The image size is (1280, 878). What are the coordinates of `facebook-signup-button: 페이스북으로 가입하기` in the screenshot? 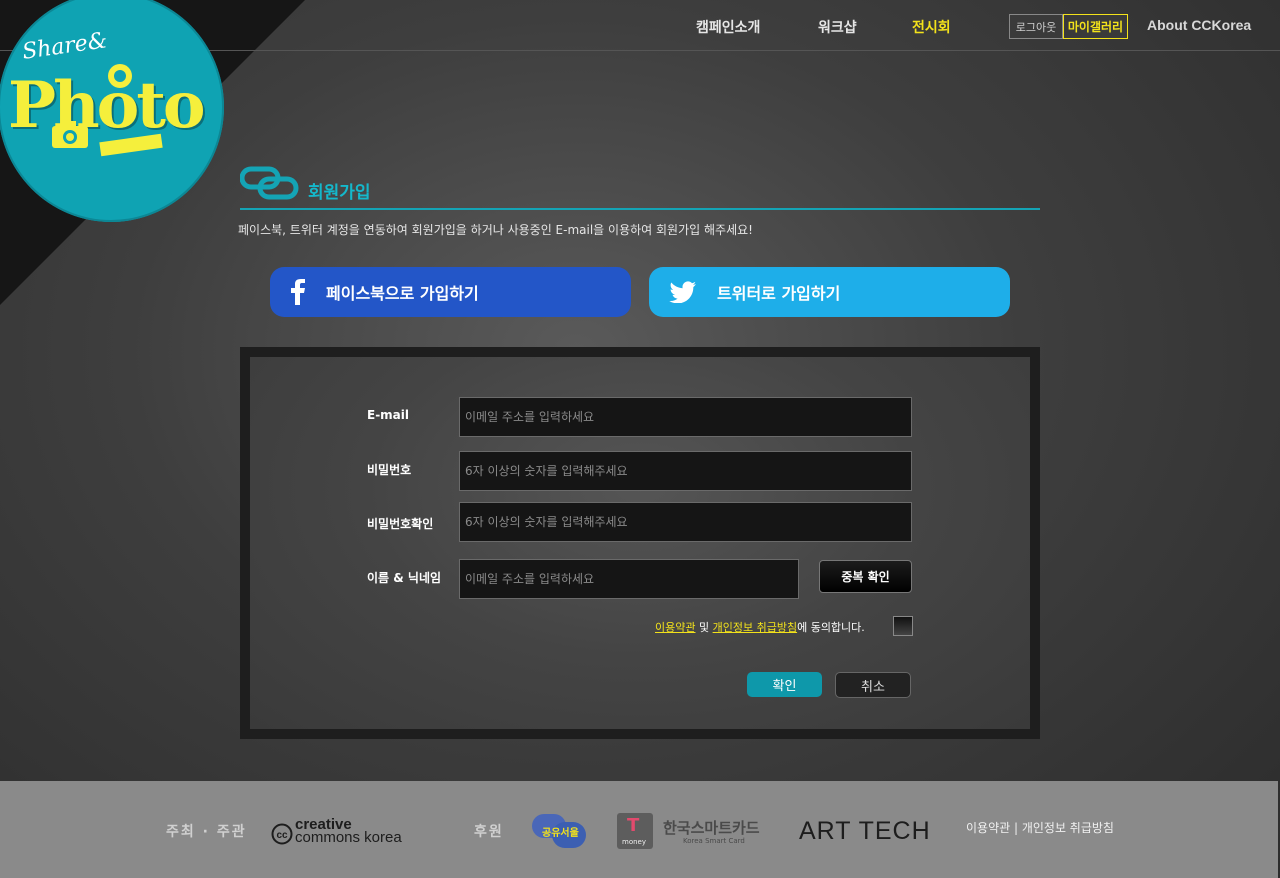 It's located at (450, 292).